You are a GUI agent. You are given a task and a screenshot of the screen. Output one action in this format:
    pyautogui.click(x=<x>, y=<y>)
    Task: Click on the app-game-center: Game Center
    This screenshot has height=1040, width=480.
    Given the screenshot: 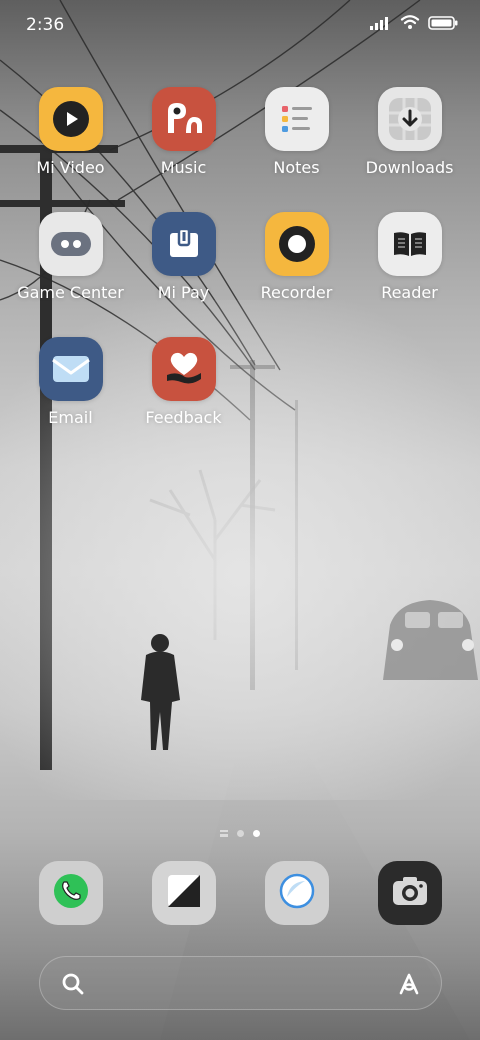 What is the action you would take?
    pyautogui.click(x=70, y=267)
    